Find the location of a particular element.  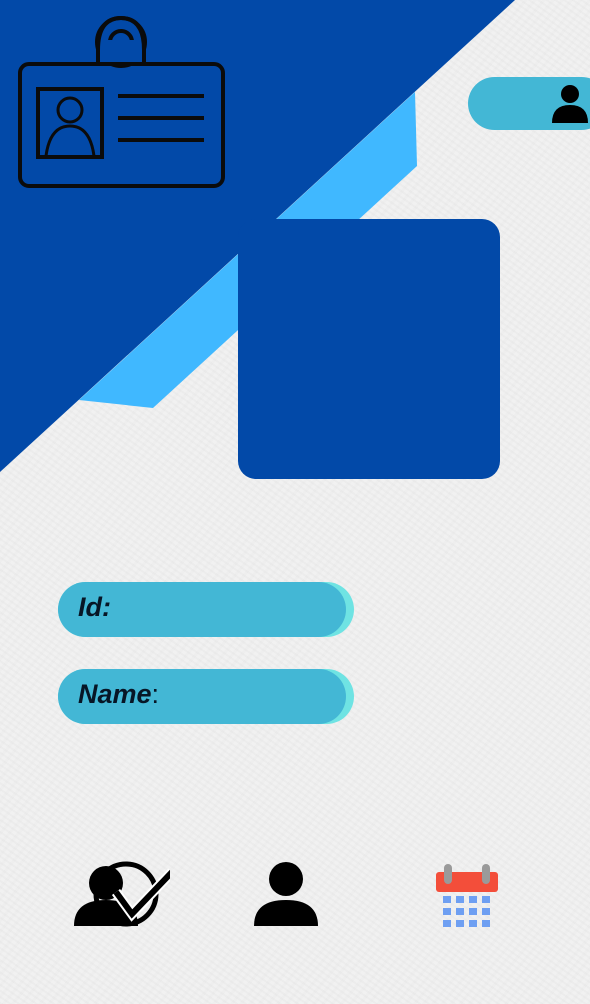

calendar-icon is located at coordinates (467, 899).